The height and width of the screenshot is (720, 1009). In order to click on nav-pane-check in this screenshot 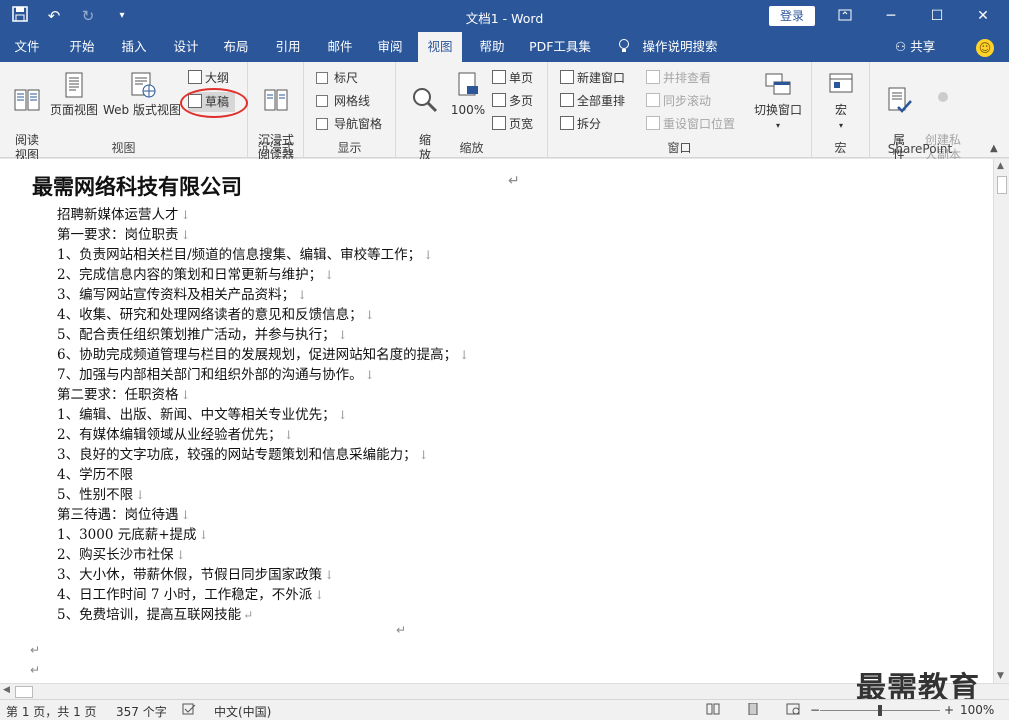, I will do `click(322, 124)`.